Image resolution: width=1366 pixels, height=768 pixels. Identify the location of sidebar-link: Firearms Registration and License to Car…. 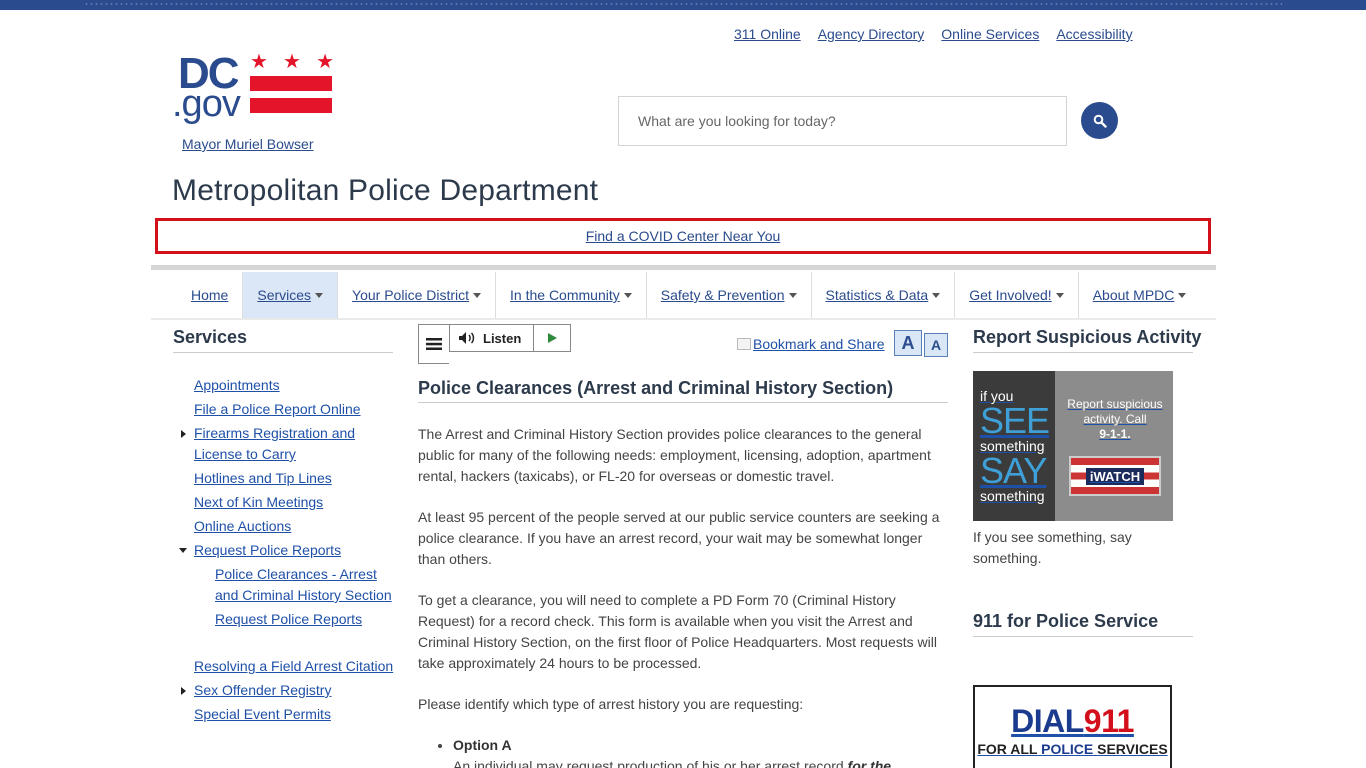
(274, 443).